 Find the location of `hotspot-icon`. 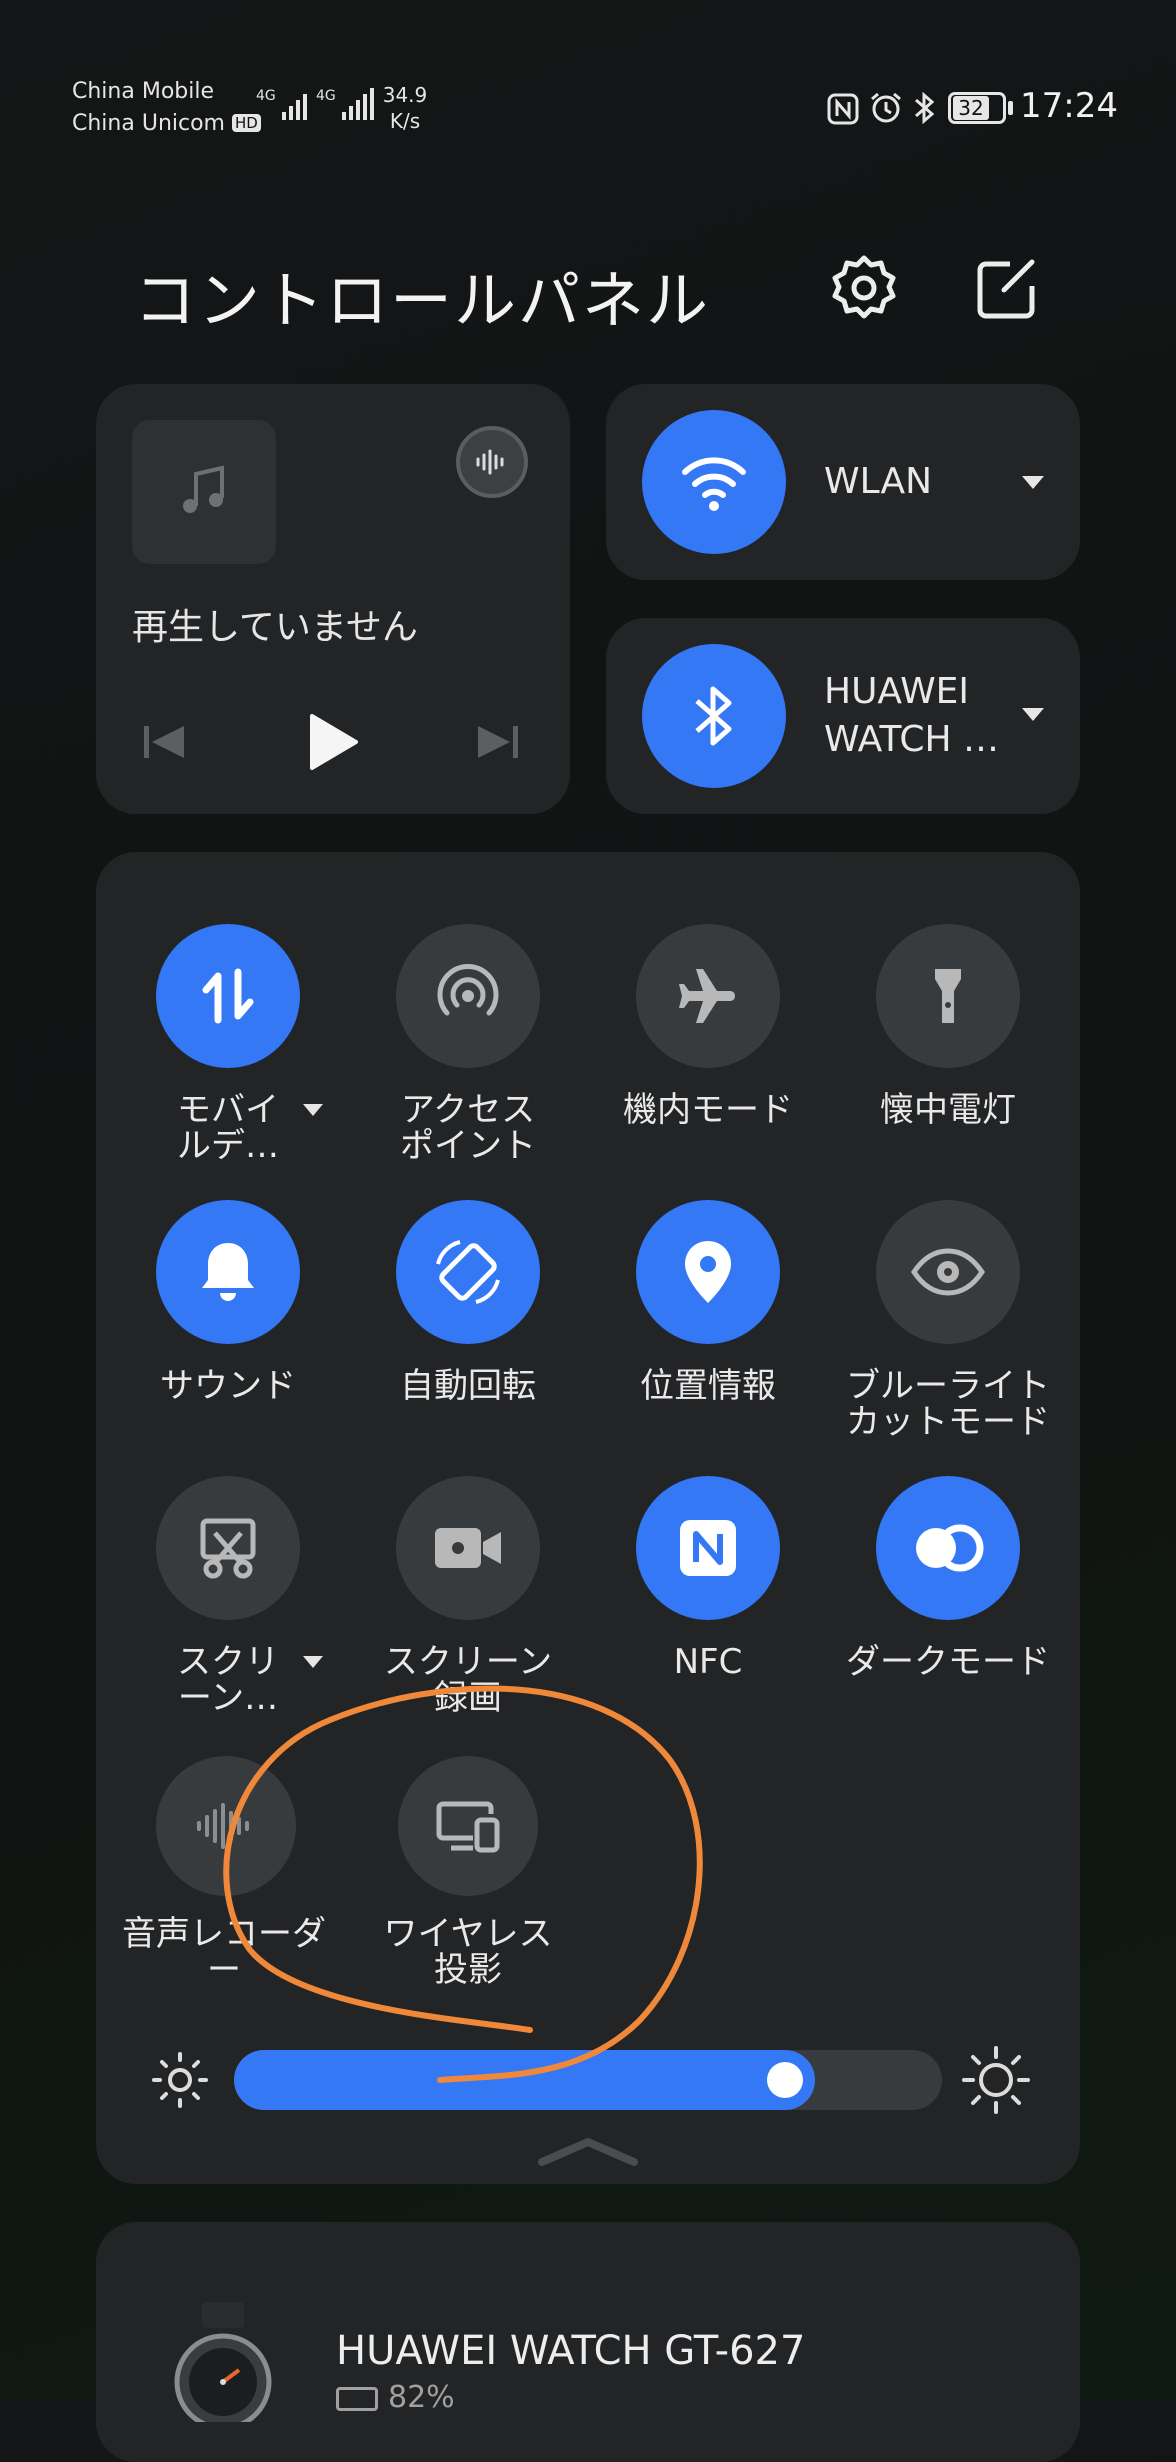

hotspot-icon is located at coordinates (468, 989).